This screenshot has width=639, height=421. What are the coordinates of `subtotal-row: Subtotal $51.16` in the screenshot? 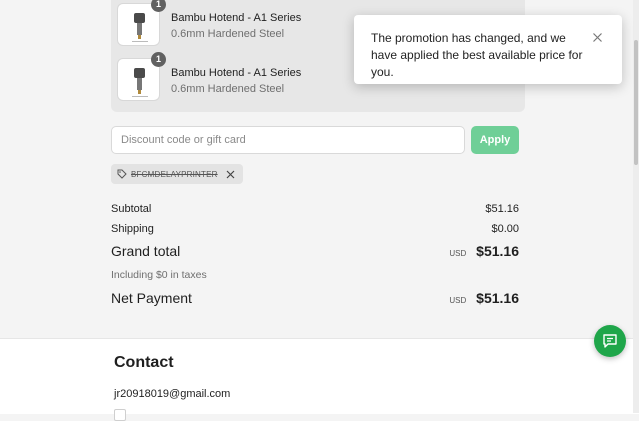 It's located at (315, 209).